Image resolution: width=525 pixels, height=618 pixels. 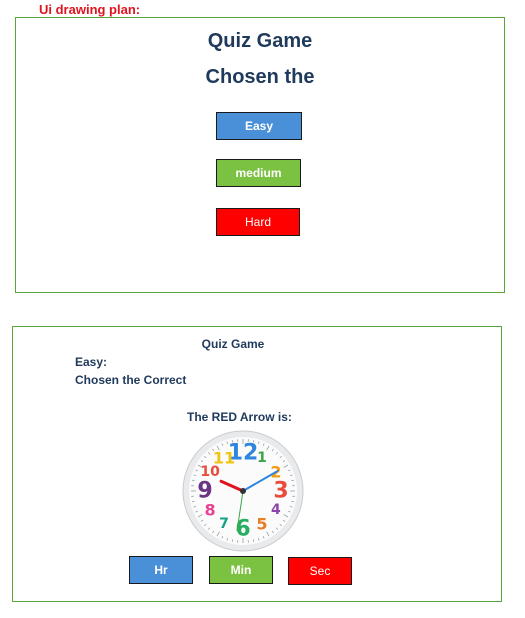 What do you see at coordinates (131, 380) in the screenshot?
I see `instruction-text: Chosen the Correct` at bounding box center [131, 380].